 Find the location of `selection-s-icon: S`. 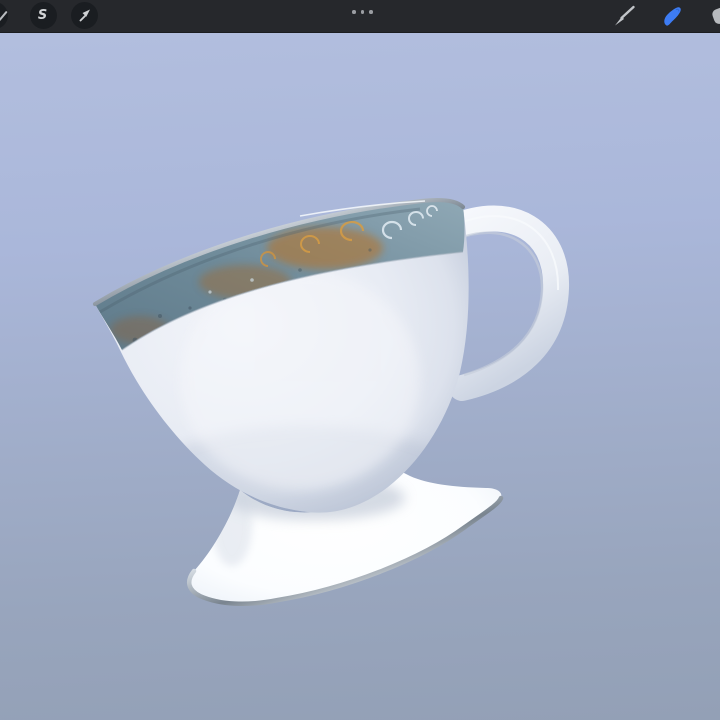

selection-s-icon: S is located at coordinates (42, 15).